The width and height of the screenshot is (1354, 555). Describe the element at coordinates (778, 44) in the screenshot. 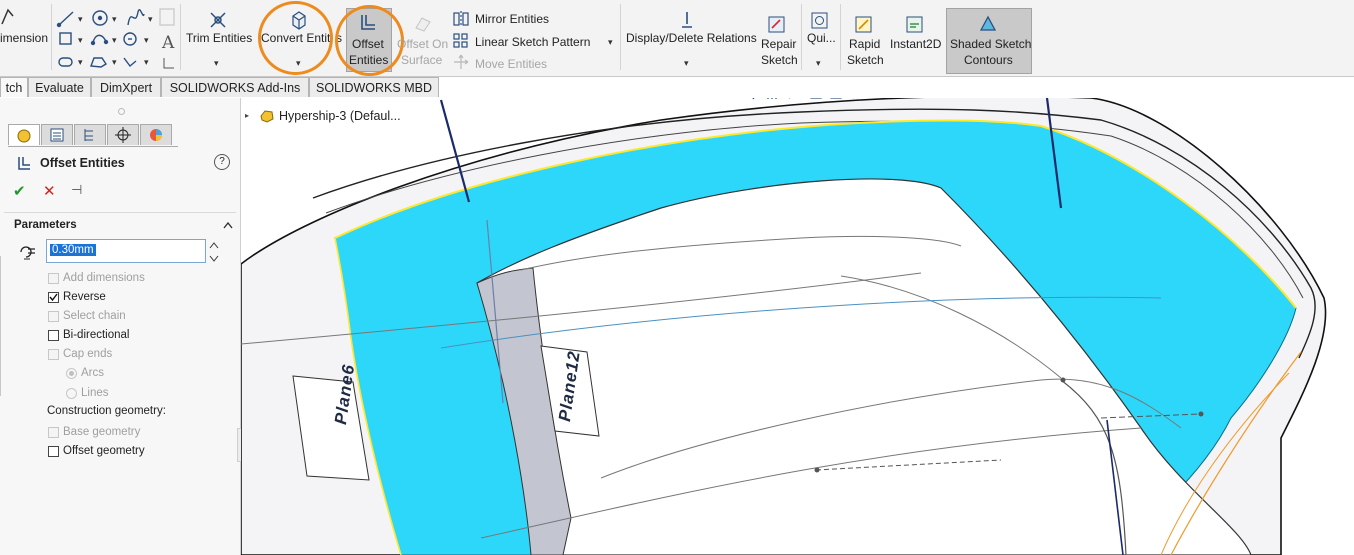

I see `repair-sketch-label-1: Repair` at that location.